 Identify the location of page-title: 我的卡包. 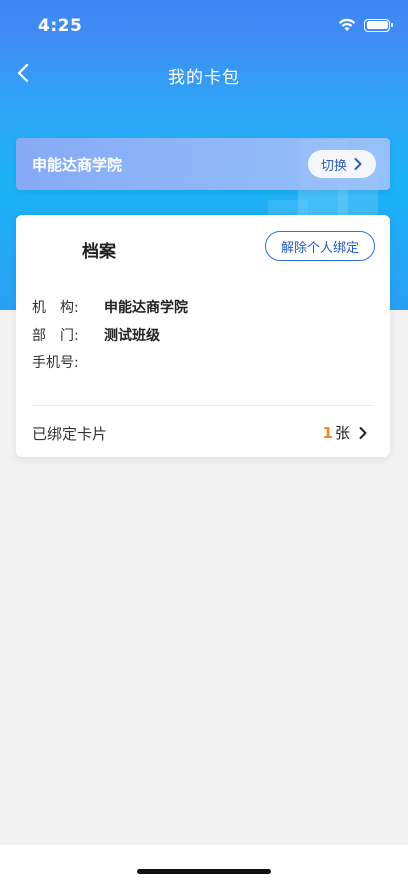
(204, 78).